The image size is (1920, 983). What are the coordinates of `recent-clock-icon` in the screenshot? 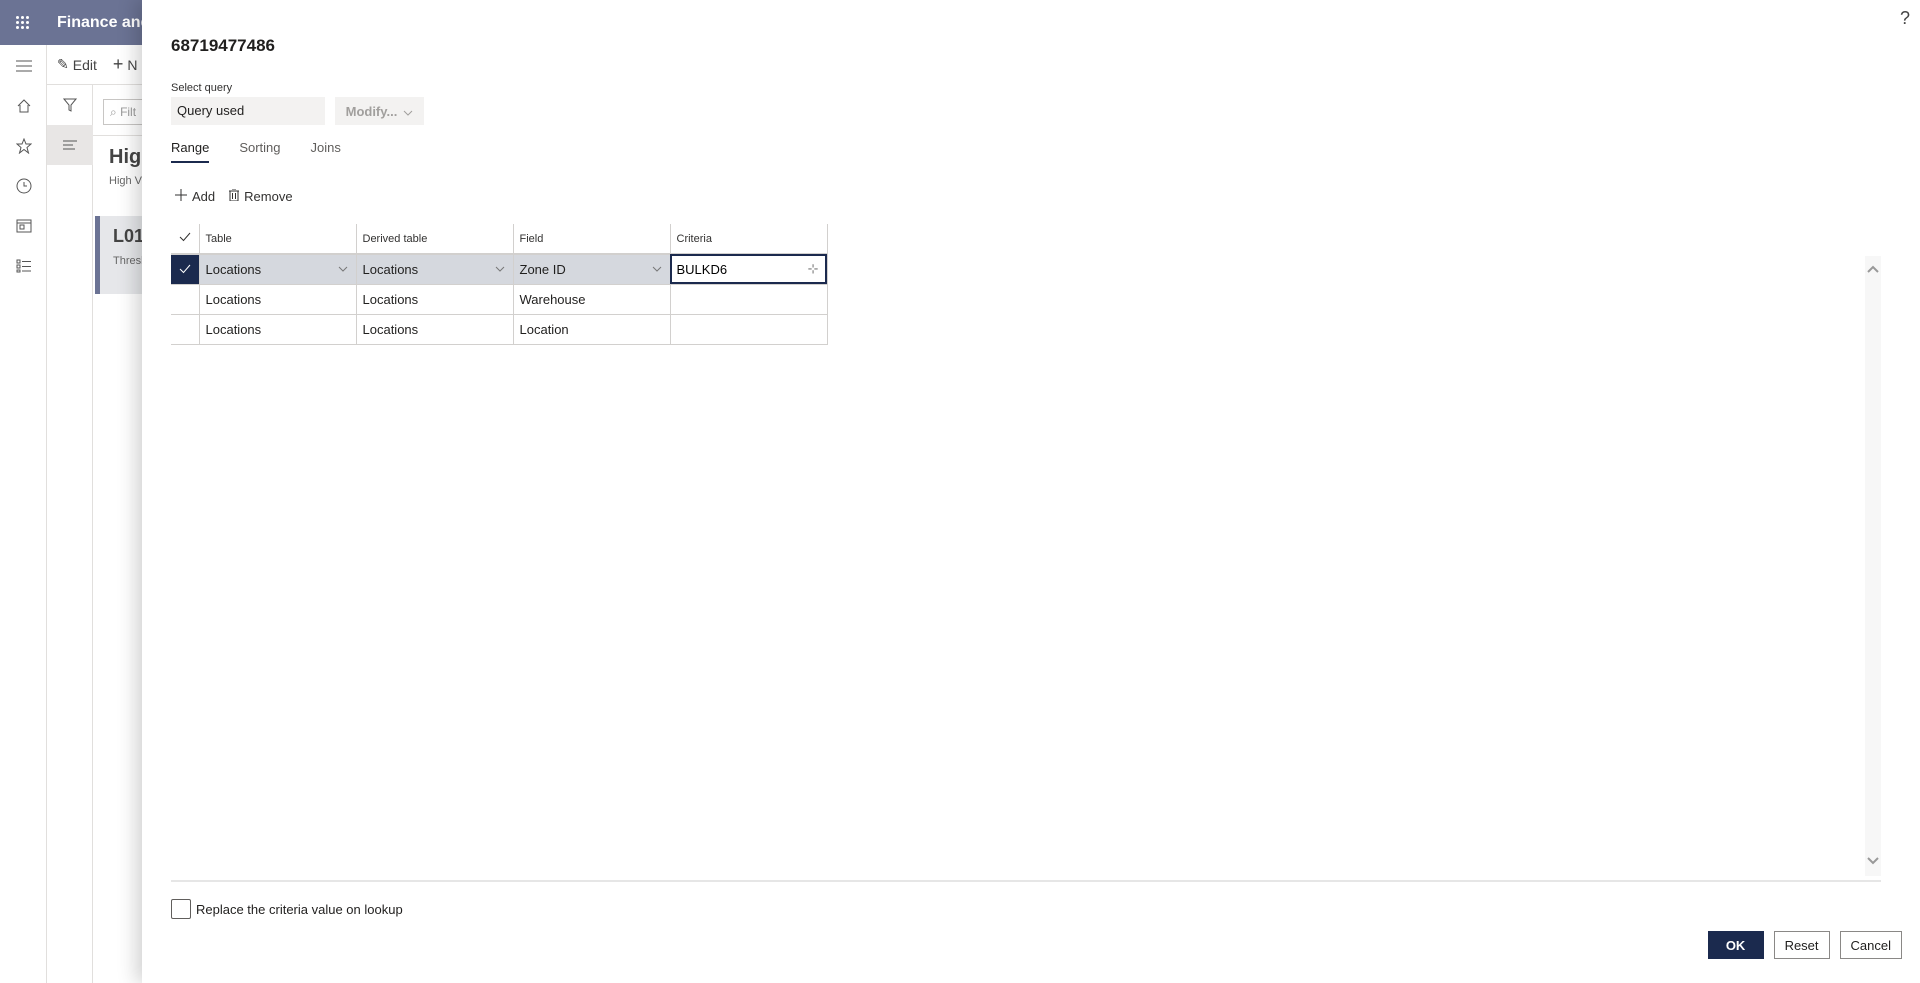 It's located at (23, 186).